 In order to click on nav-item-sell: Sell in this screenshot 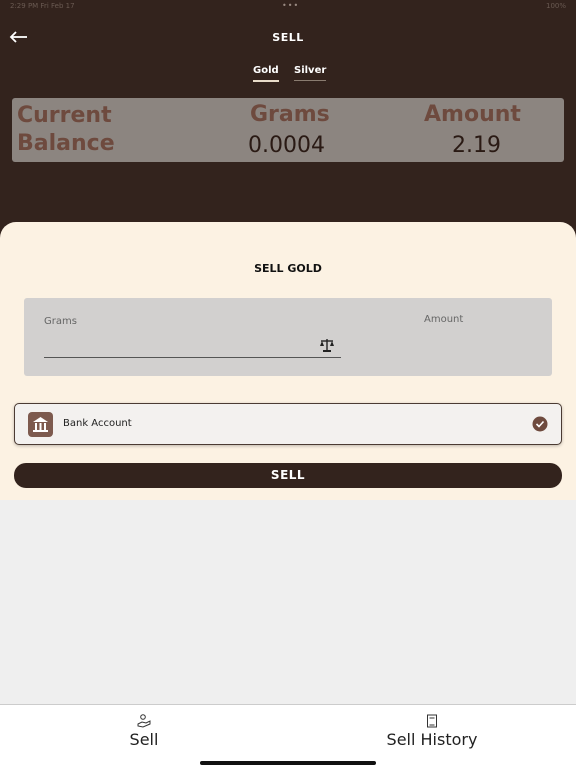, I will do `click(144, 731)`.